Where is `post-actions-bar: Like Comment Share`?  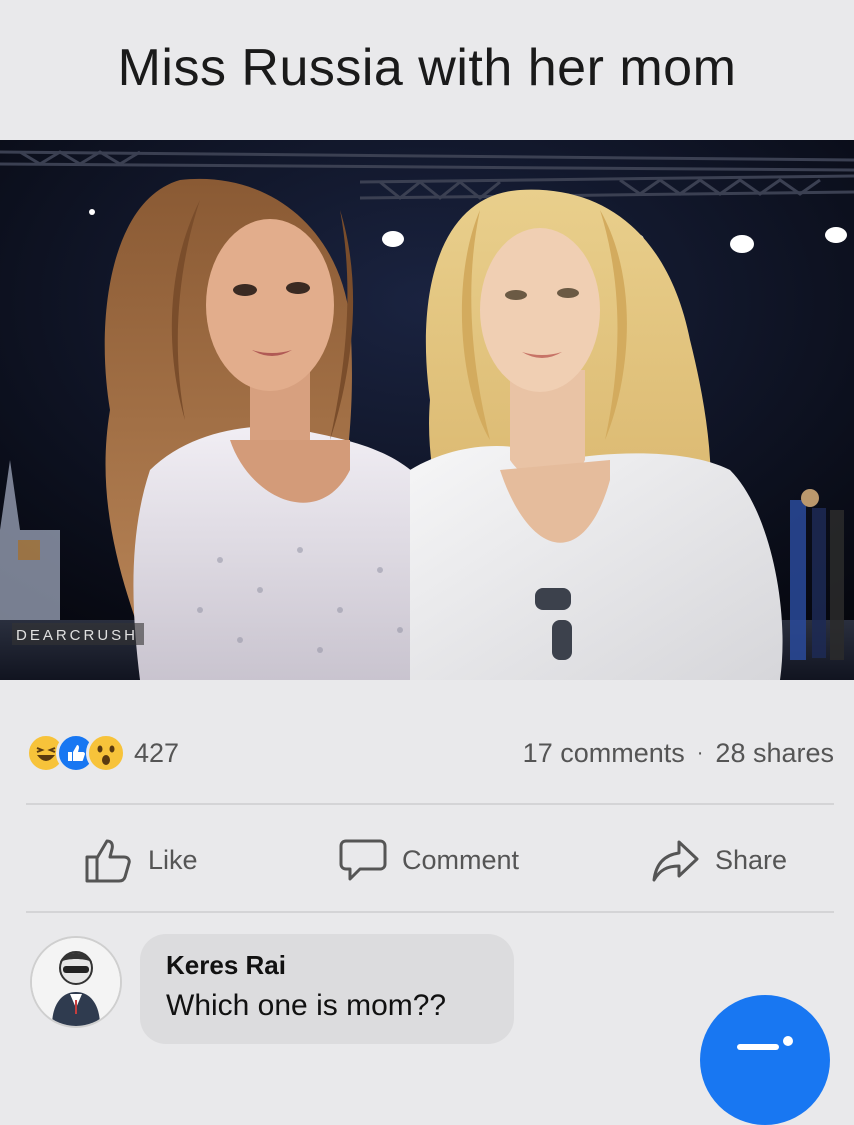
post-actions-bar: Like Comment Share is located at coordinates (430, 860).